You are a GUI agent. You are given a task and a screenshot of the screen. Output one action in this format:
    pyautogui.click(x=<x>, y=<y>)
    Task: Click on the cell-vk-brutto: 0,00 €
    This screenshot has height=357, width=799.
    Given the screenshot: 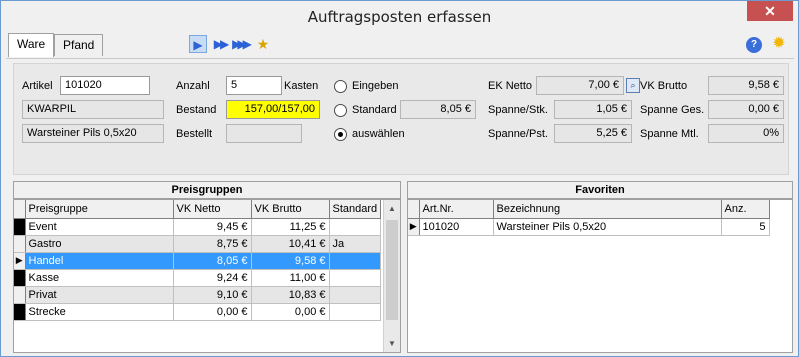 What is the action you would take?
    pyautogui.click(x=290, y=312)
    